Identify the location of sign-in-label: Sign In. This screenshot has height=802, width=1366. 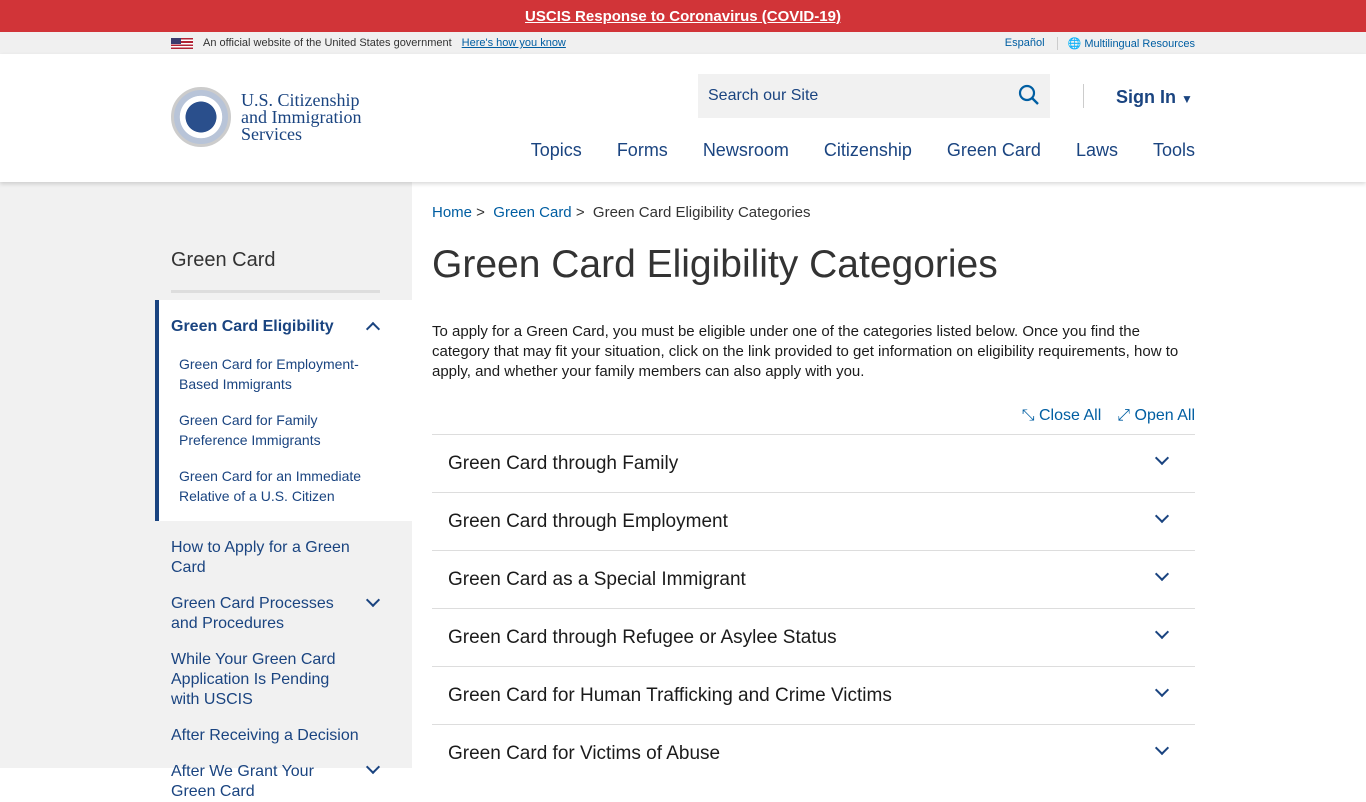
(1146, 97).